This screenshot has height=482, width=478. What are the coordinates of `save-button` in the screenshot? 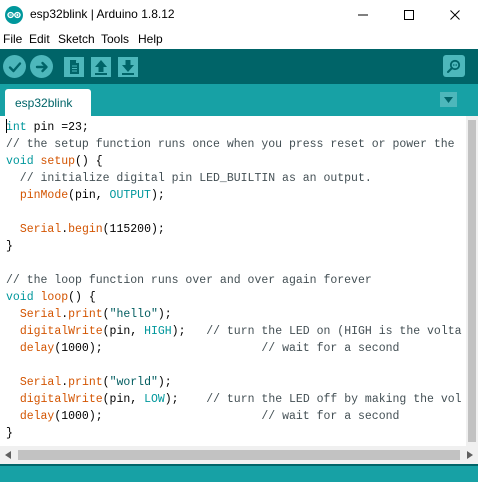 It's located at (127, 66).